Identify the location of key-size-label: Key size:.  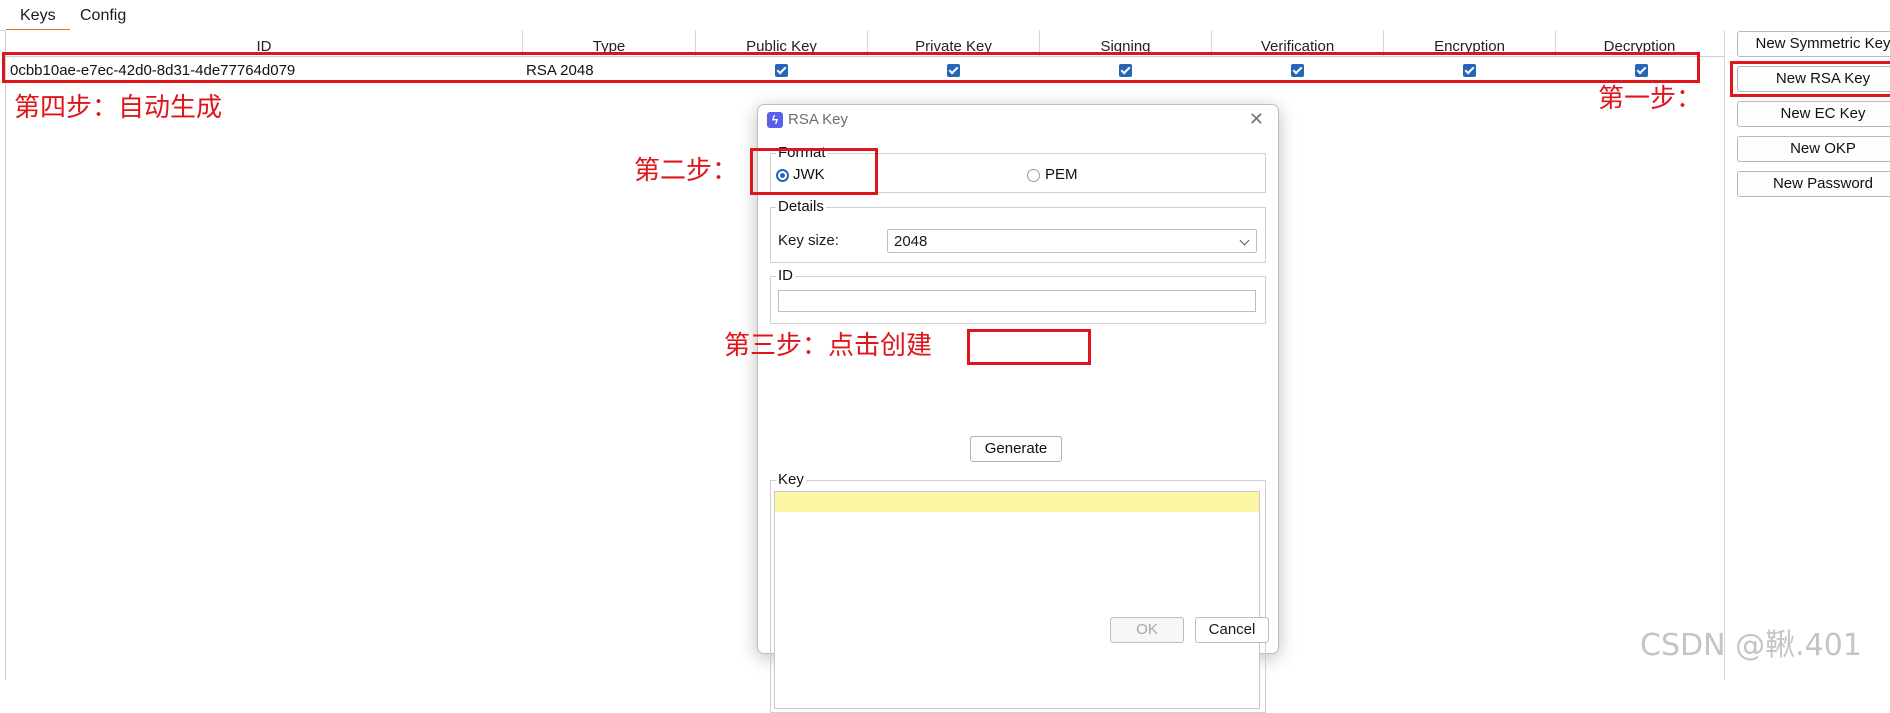
(808, 240).